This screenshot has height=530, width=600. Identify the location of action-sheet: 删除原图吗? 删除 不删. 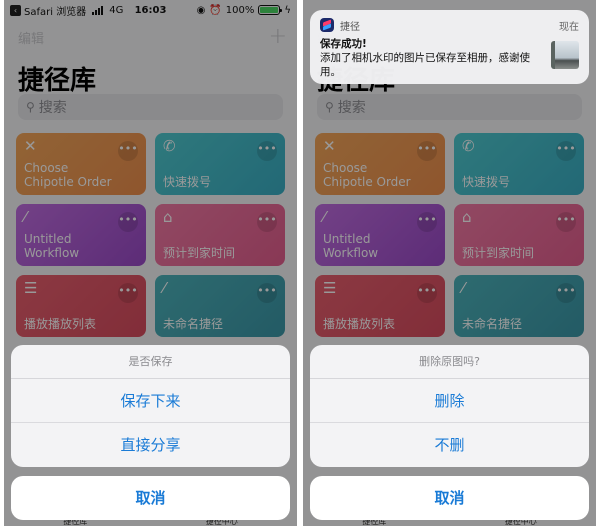
(449, 406).